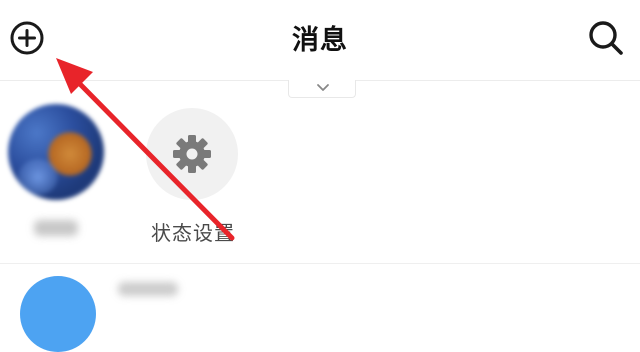  I want to click on search-icon, so click(606, 38).